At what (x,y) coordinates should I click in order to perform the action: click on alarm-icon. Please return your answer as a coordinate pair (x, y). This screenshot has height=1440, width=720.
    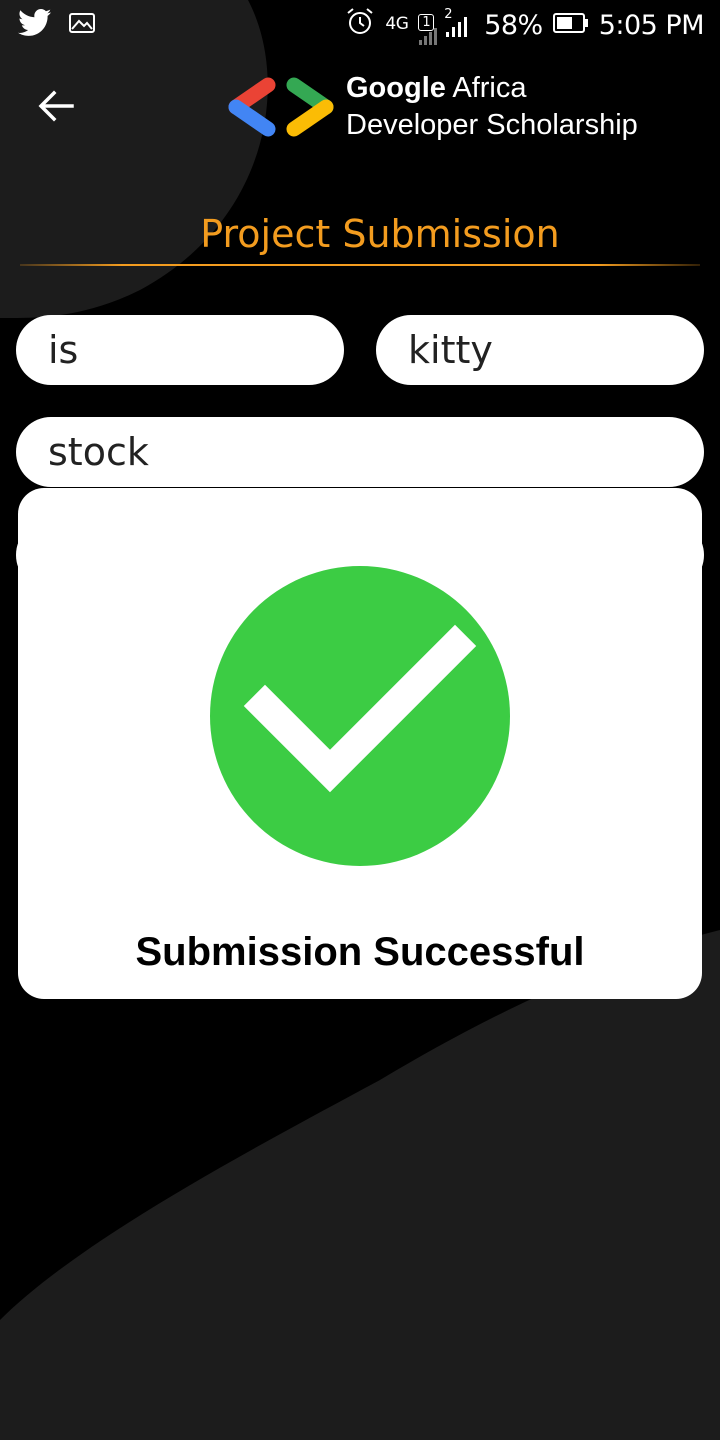
    Looking at the image, I should click on (360, 25).